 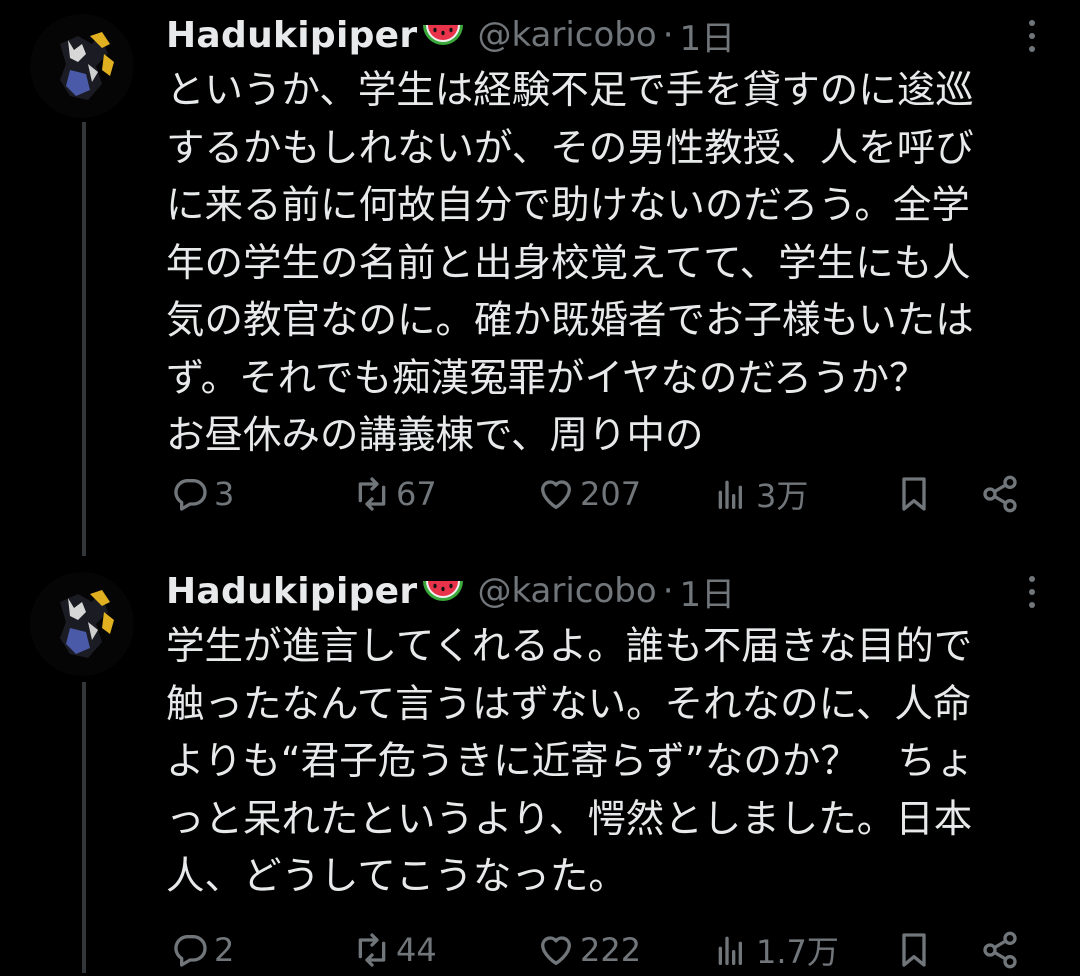 What do you see at coordinates (782, 496) in the screenshot?
I see `view-count: 3万` at bounding box center [782, 496].